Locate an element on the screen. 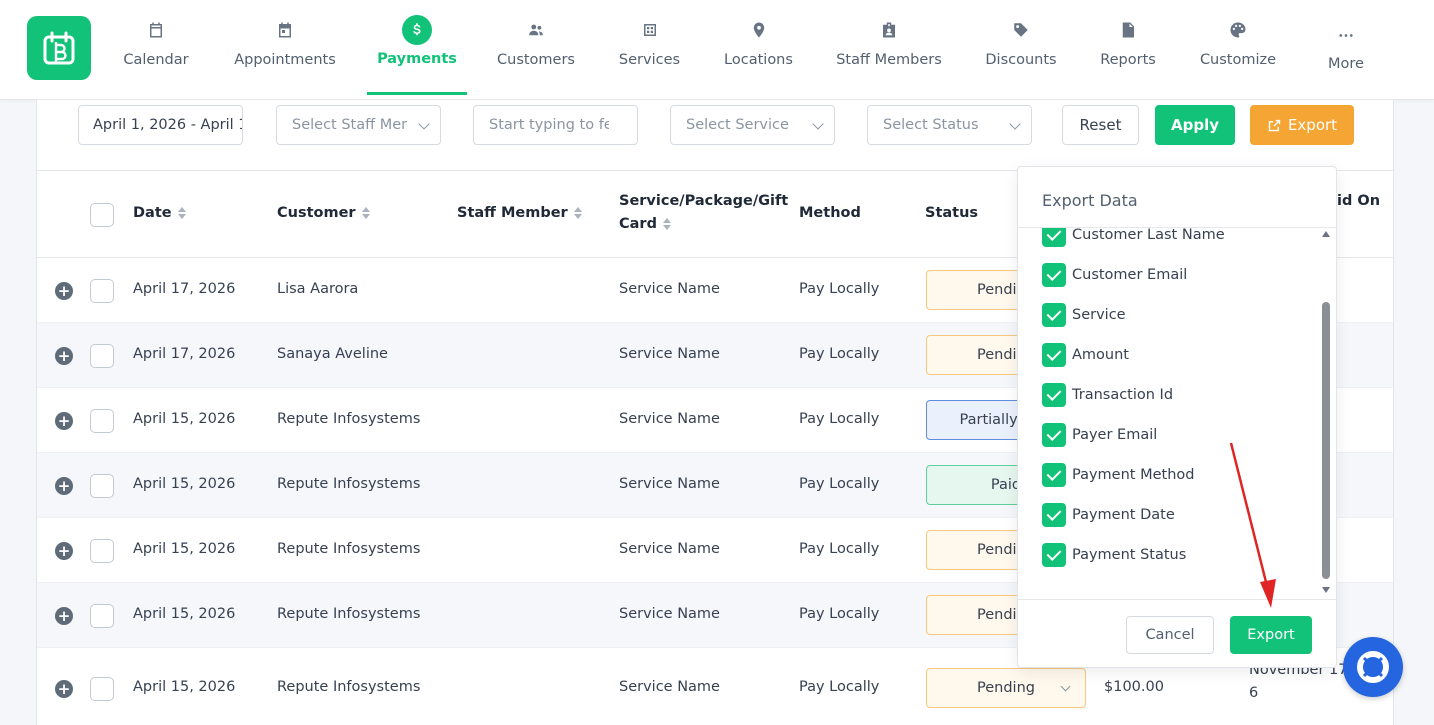 The width and height of the screenshot is (1434, 725). nav-label: Customers is located at coordinates (536, 60).